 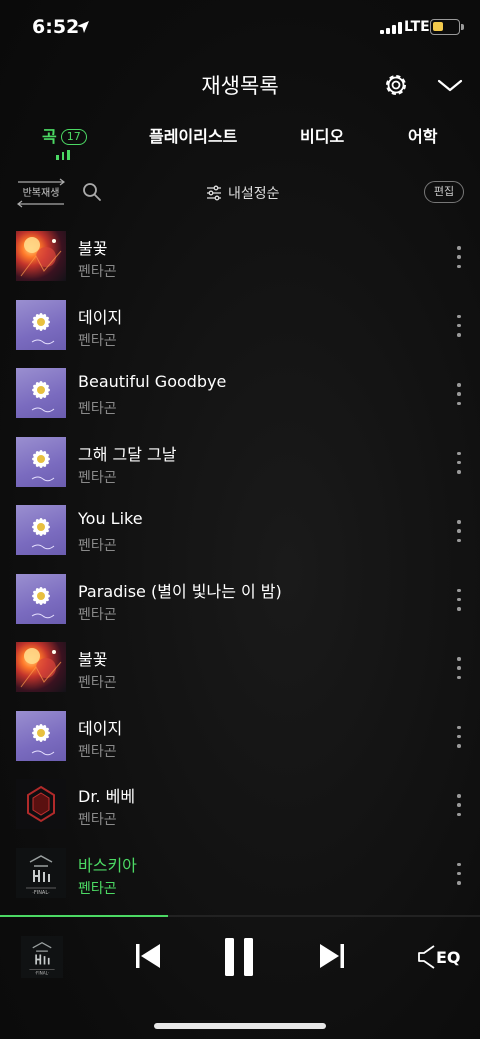 What do you see at coordinates (322, 135) in the screenshot?
I see `tab-videos: 비디오` at bounding box center [322, 135].